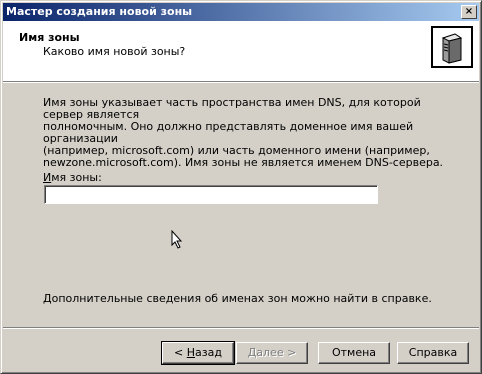 The image size is (482, 374). I want to click on help-button: Справка, so click(433, 353).